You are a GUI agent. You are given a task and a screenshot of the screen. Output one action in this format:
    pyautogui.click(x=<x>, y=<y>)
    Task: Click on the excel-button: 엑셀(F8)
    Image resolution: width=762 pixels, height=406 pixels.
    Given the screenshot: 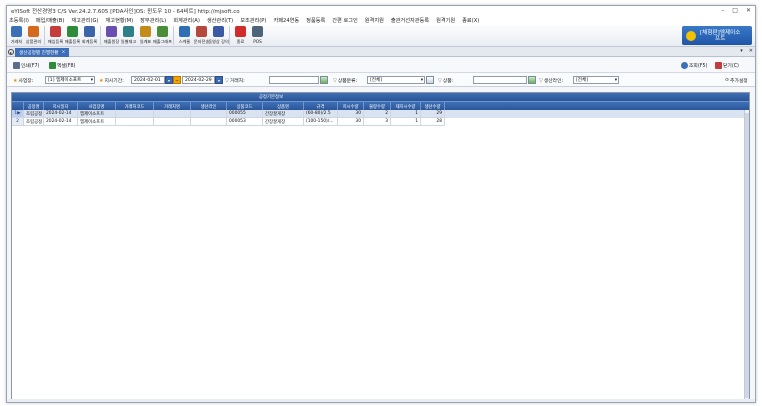 What is the action you would take?
    pyautogui.click(x=62, y=65)
    